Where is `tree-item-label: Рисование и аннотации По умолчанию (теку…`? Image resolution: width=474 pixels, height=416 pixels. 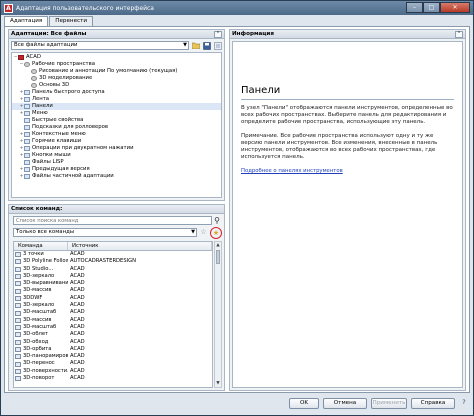
tree-item-label: Рисование и аннотации По умолчанию (теку… is located at coordinates (108, 71).